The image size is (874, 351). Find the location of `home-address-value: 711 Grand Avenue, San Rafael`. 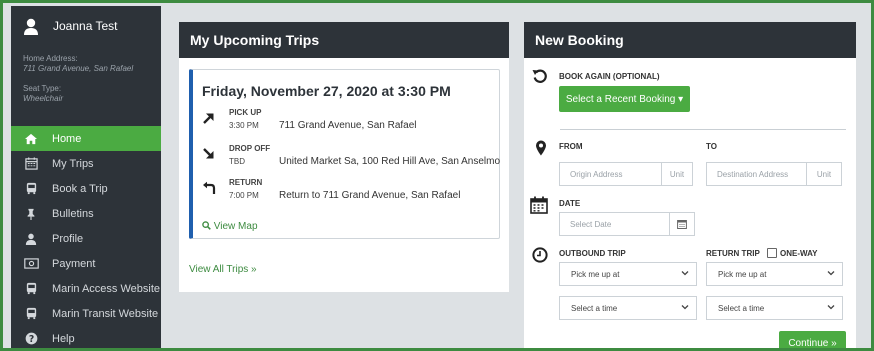

home-address-value: 711 Grand Avenue, San Rafael is located at coordinates (78, 68).